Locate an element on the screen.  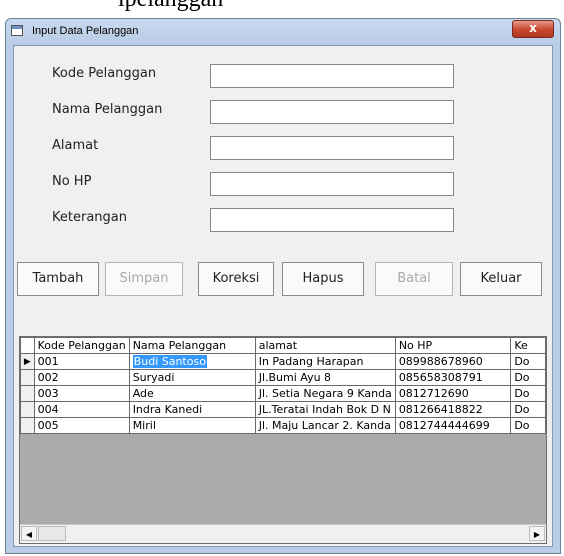
horizontal-scrollbar: ◀ ▶ is located at coordinates (283, 533).